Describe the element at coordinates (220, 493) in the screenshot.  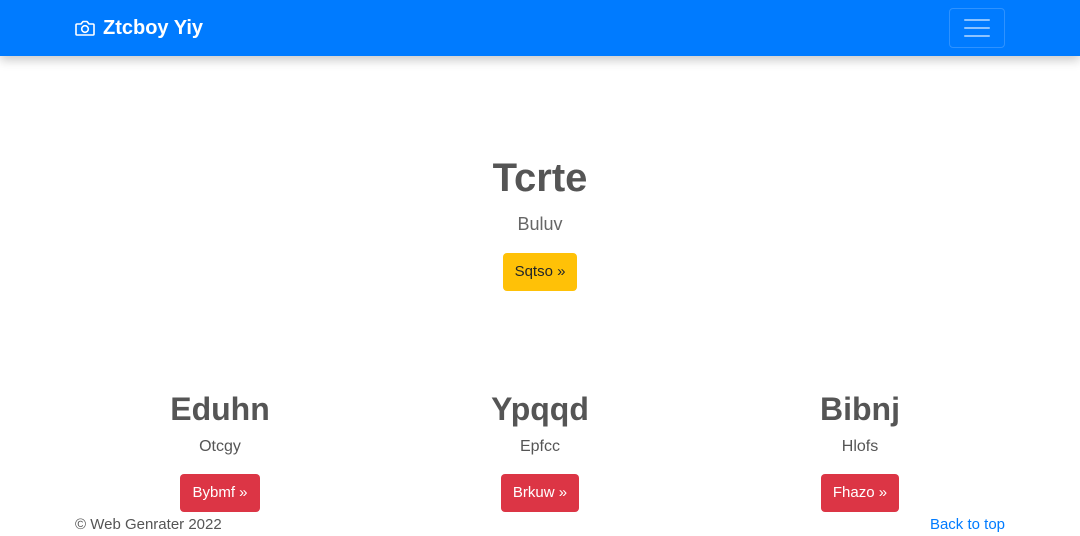
I see `feature-button: Bybmf »` at that location.